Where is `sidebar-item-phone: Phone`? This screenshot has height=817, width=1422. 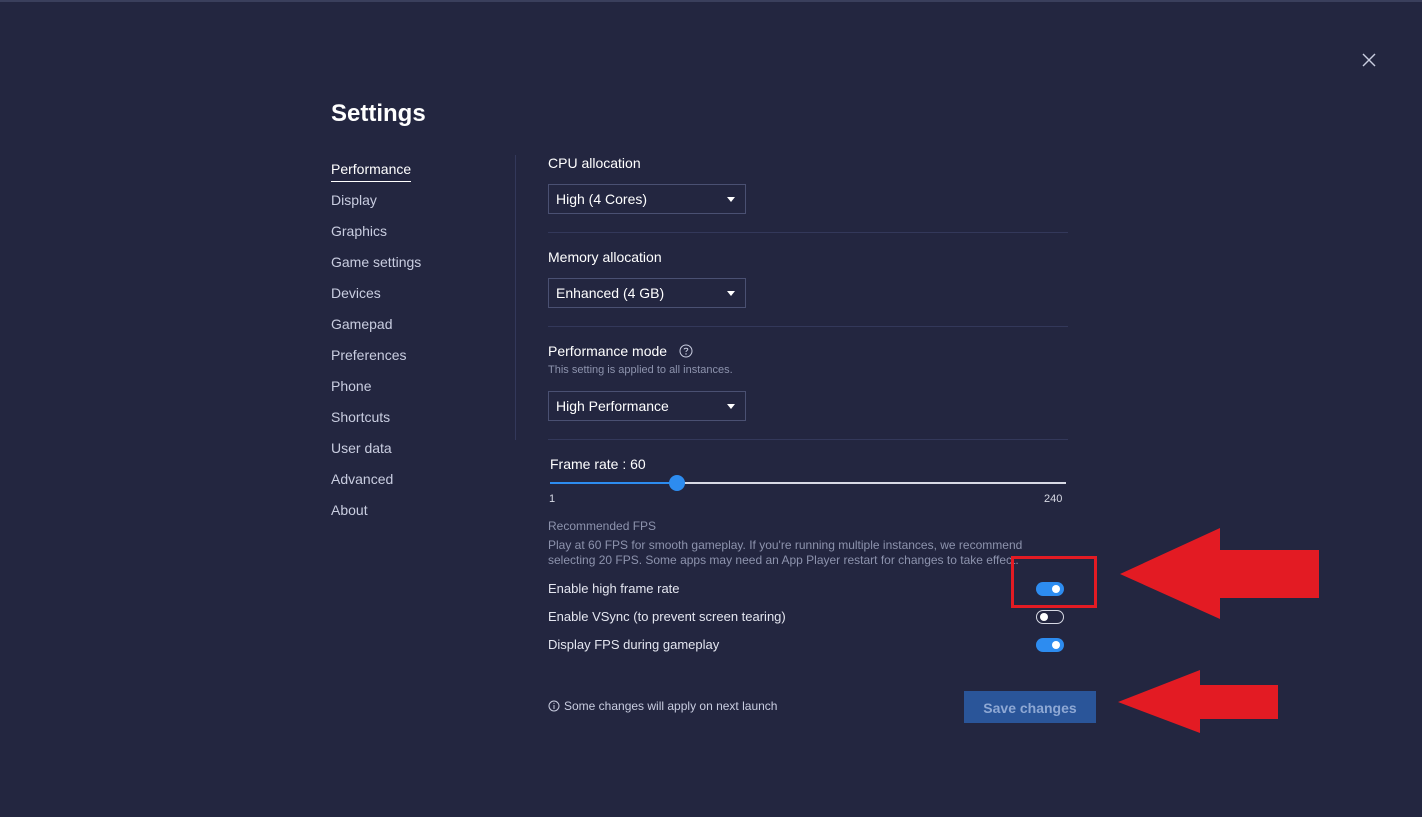 sidebar-item-phone: Phone is located at coordinates (421, 390).